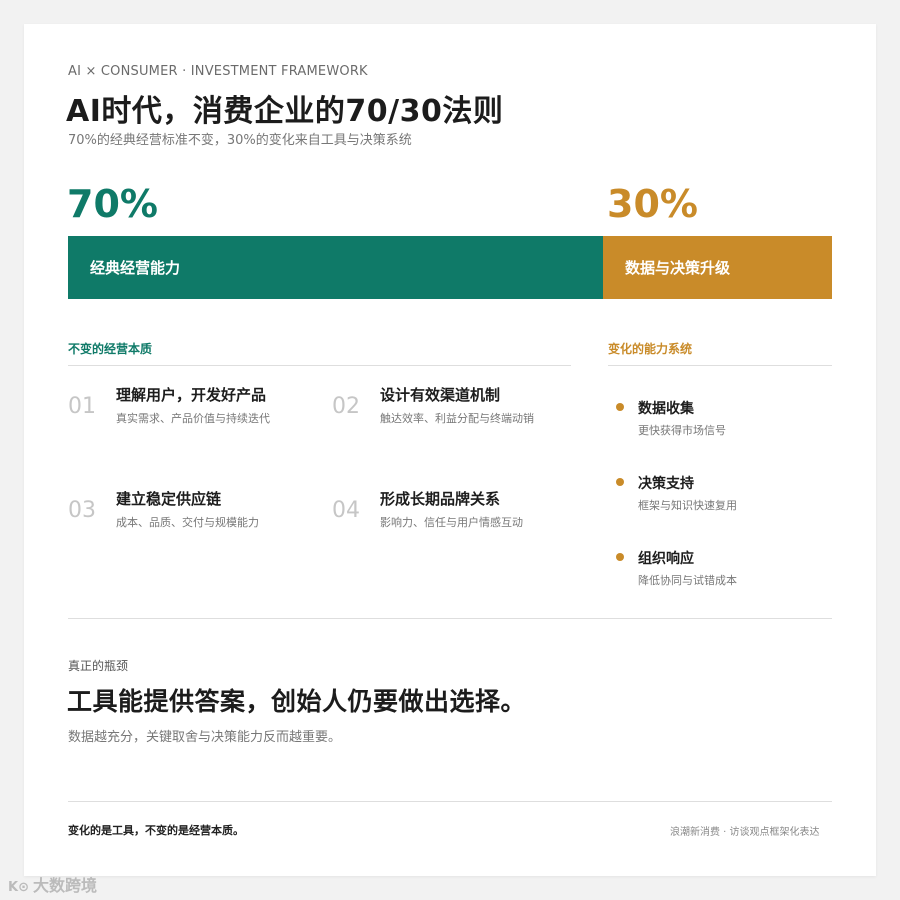 The width and height of the screenshot is (900, 900). I want to click on upgrade-percent: 30%, so click(652, 204).